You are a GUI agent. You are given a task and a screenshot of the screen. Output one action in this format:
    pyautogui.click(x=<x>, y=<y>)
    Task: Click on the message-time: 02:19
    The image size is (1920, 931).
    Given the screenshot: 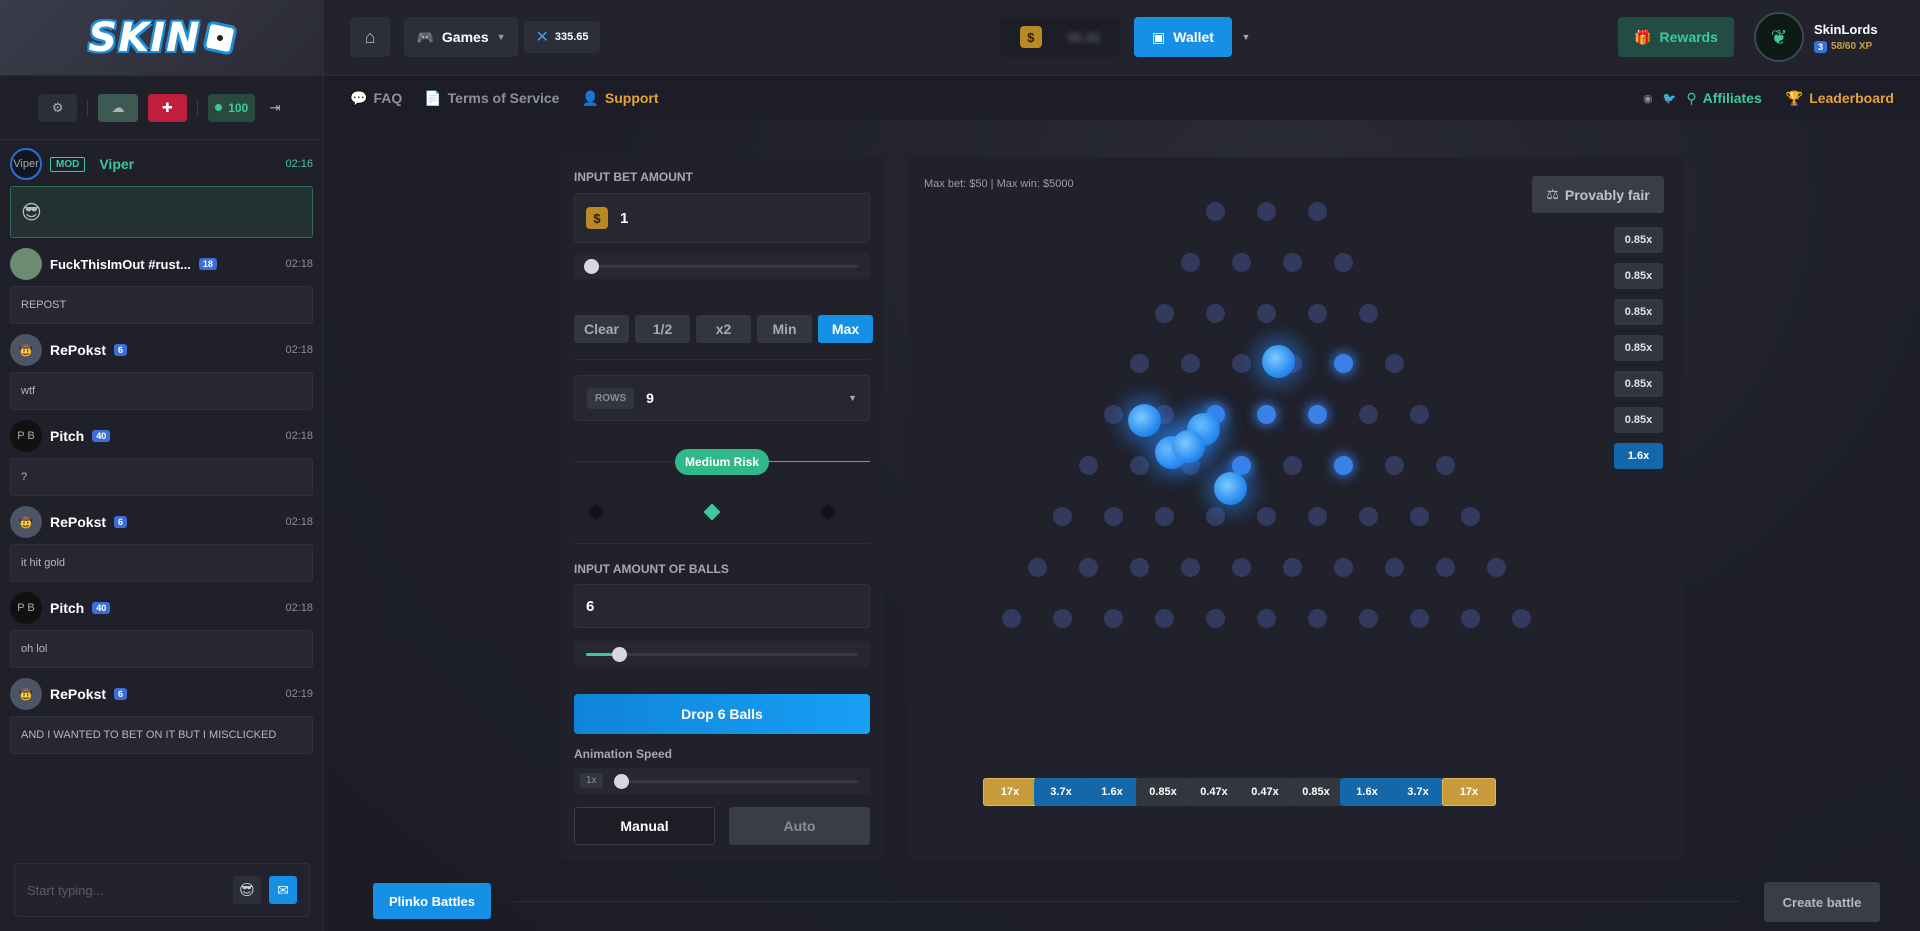 What is the action you would take?
    pyautogui.click(x=299, y=694)
    